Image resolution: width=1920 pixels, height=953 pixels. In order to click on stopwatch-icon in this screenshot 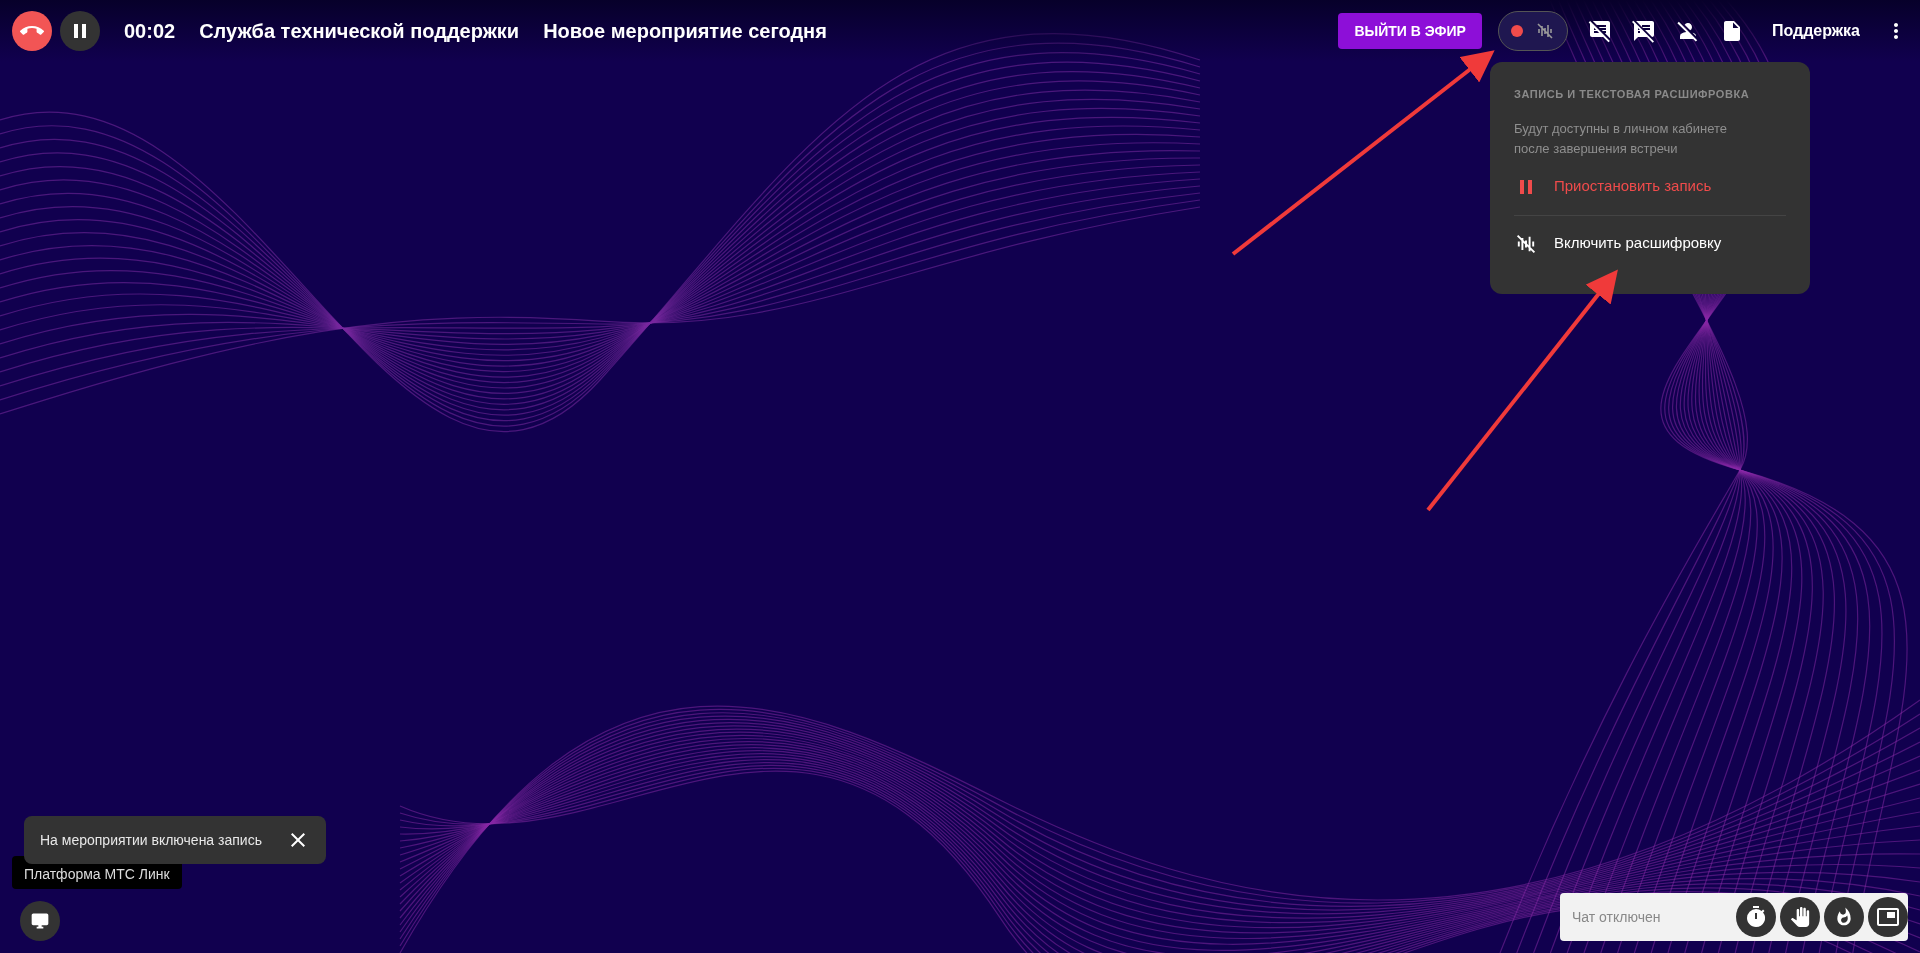, I will do `click(1756, 917)`.